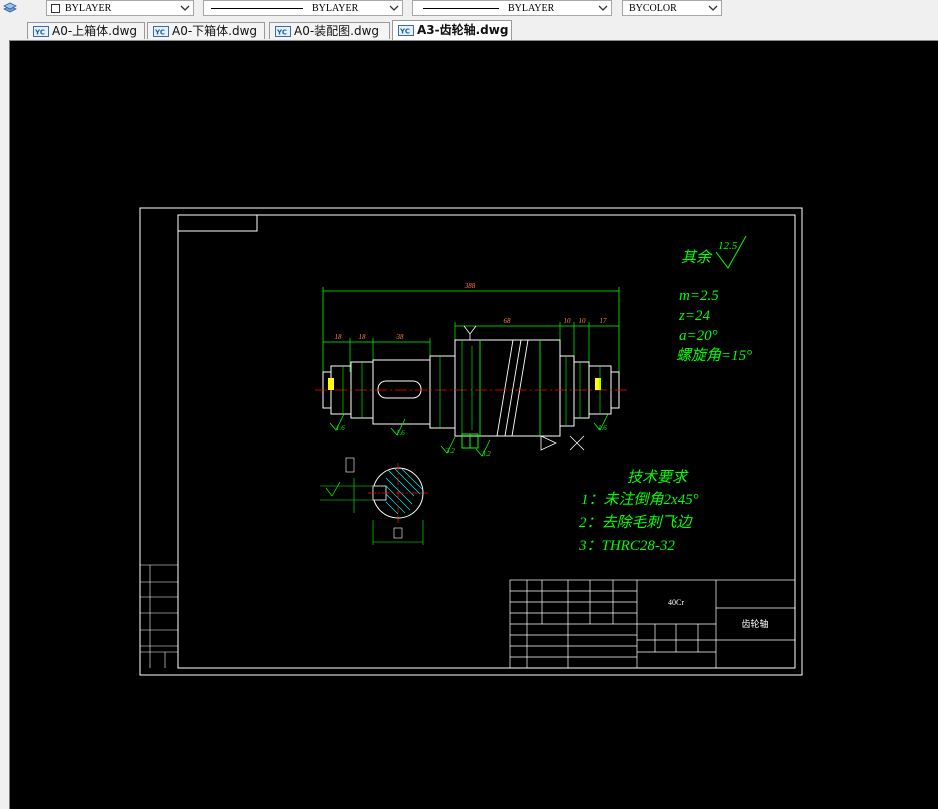 The image size is (938, 809). I want to click on plotstyle-combo: BYCOLOR, so click(672, 8).